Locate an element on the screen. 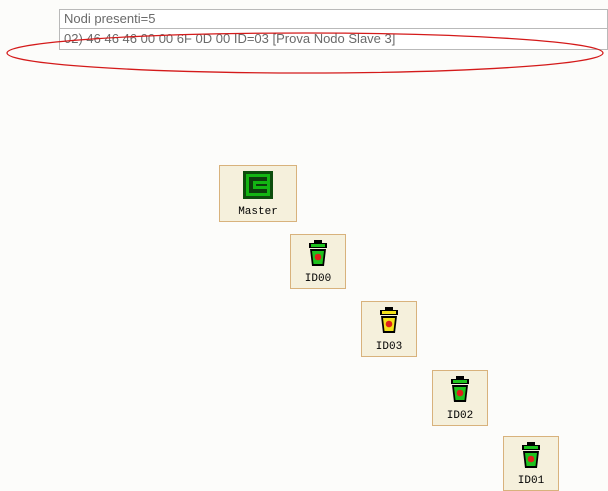 This screenshot has width=608, height=491. node-id01: ID01 is located at coordinates (531, 463).